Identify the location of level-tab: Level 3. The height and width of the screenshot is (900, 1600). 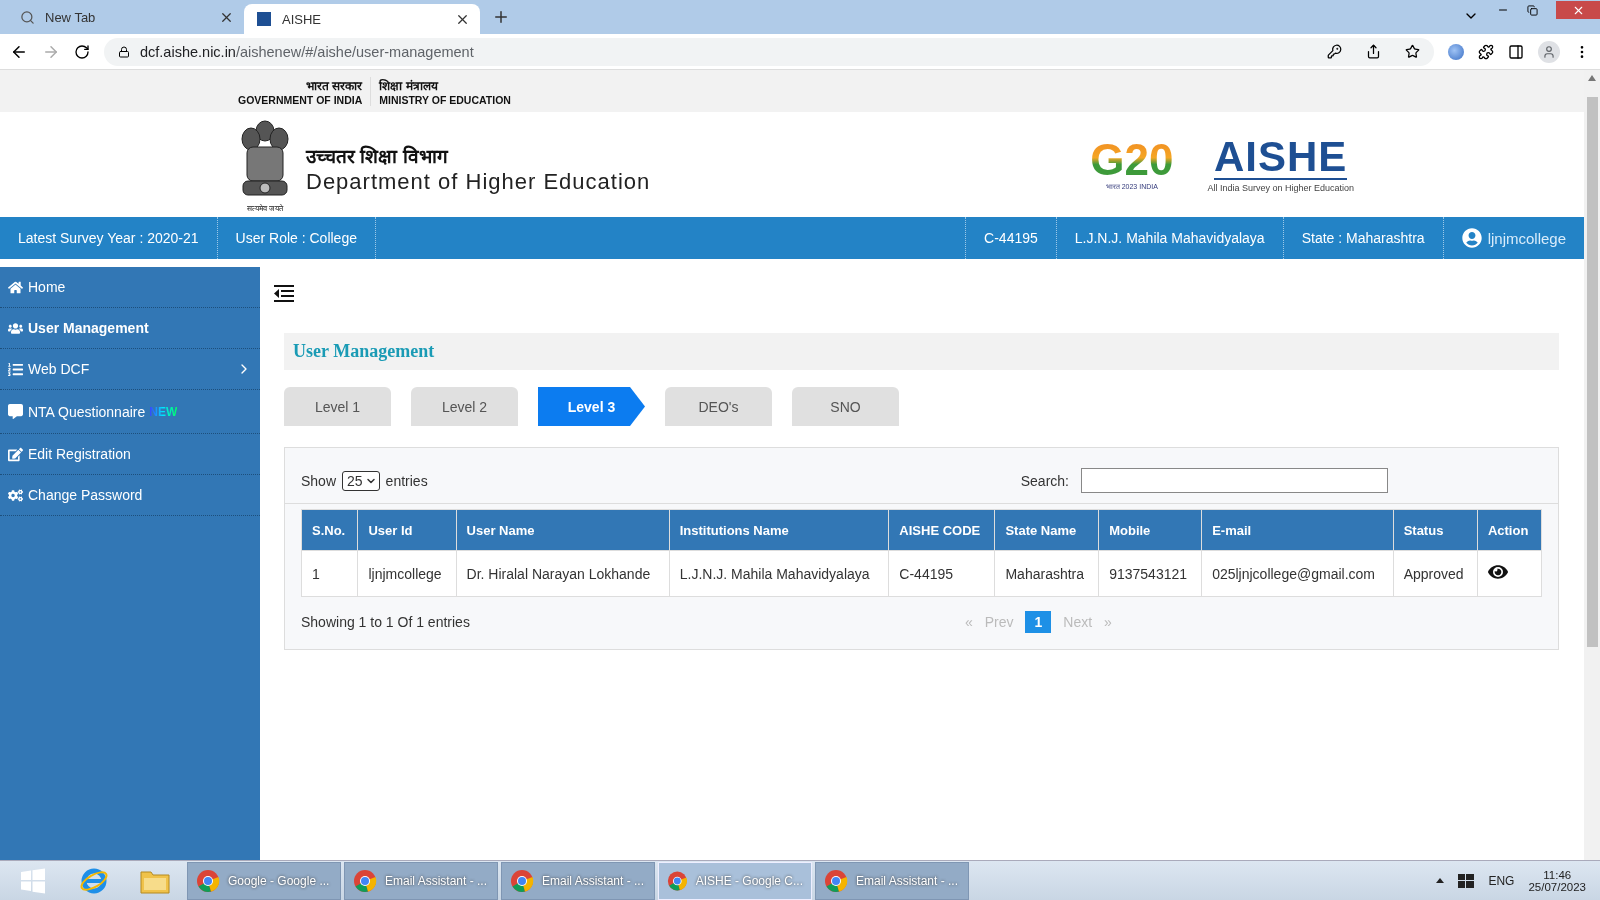
(591, 406).